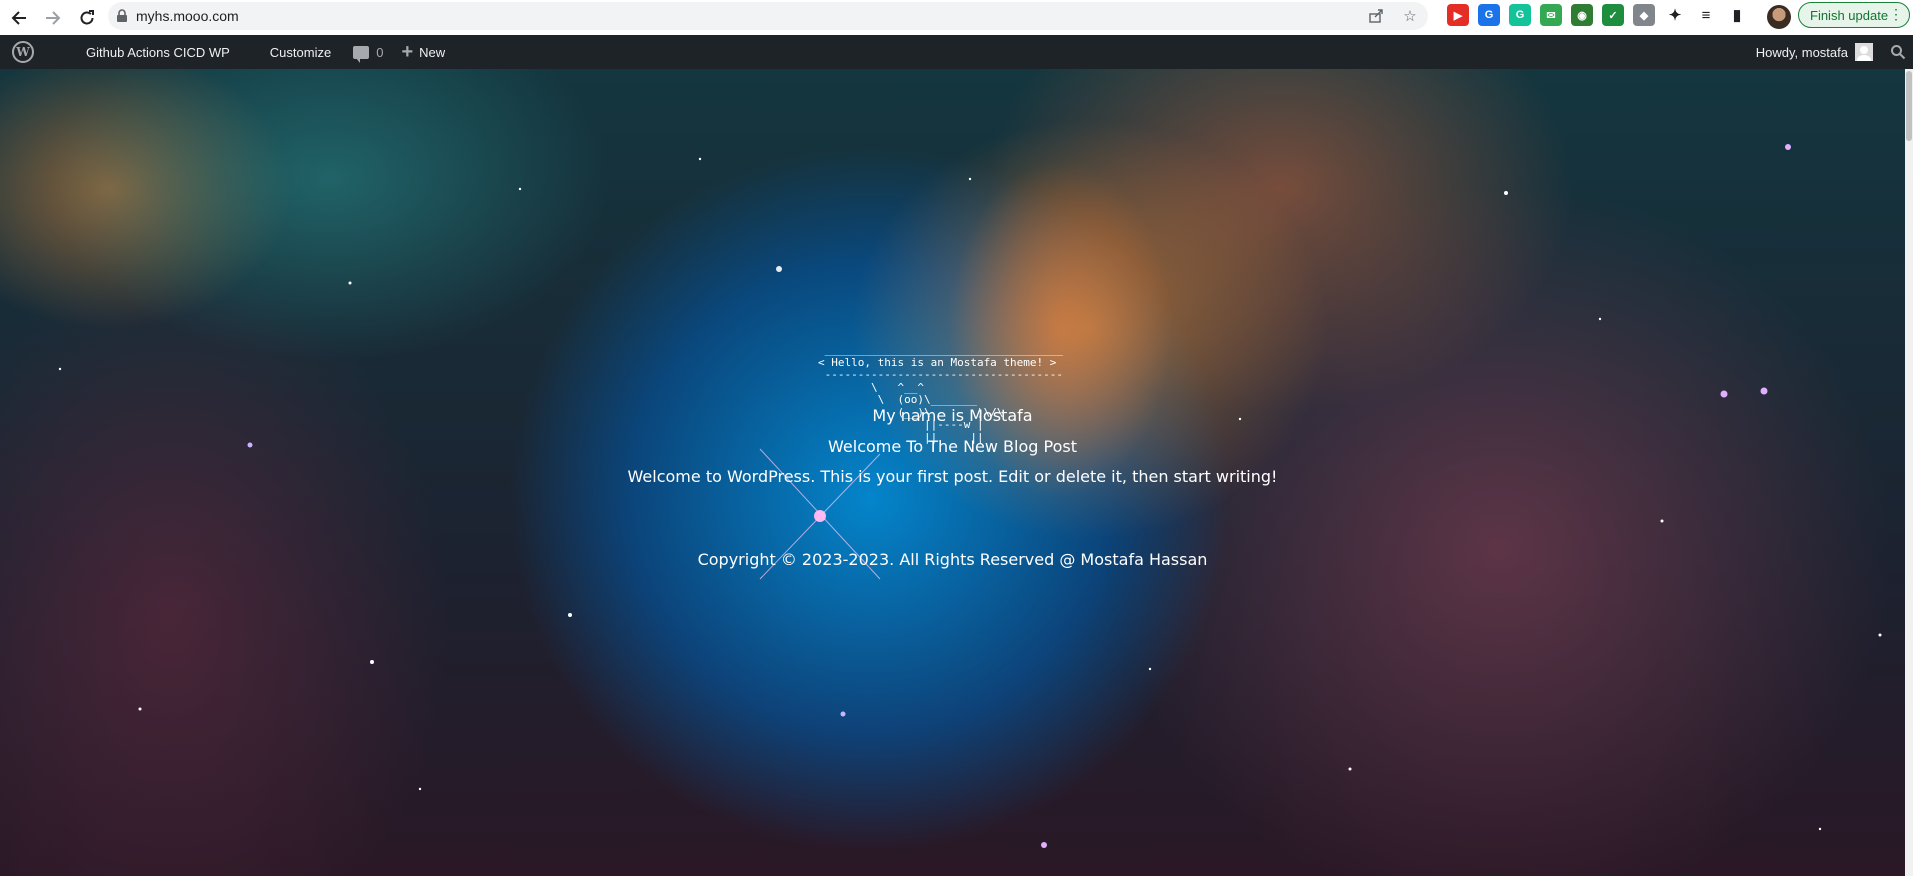 This screenshot has width=1913, height=876. Describe the element at coordinates (1849, 15) in the screenshot. I see `finish-update-label: Finish update` at that location.